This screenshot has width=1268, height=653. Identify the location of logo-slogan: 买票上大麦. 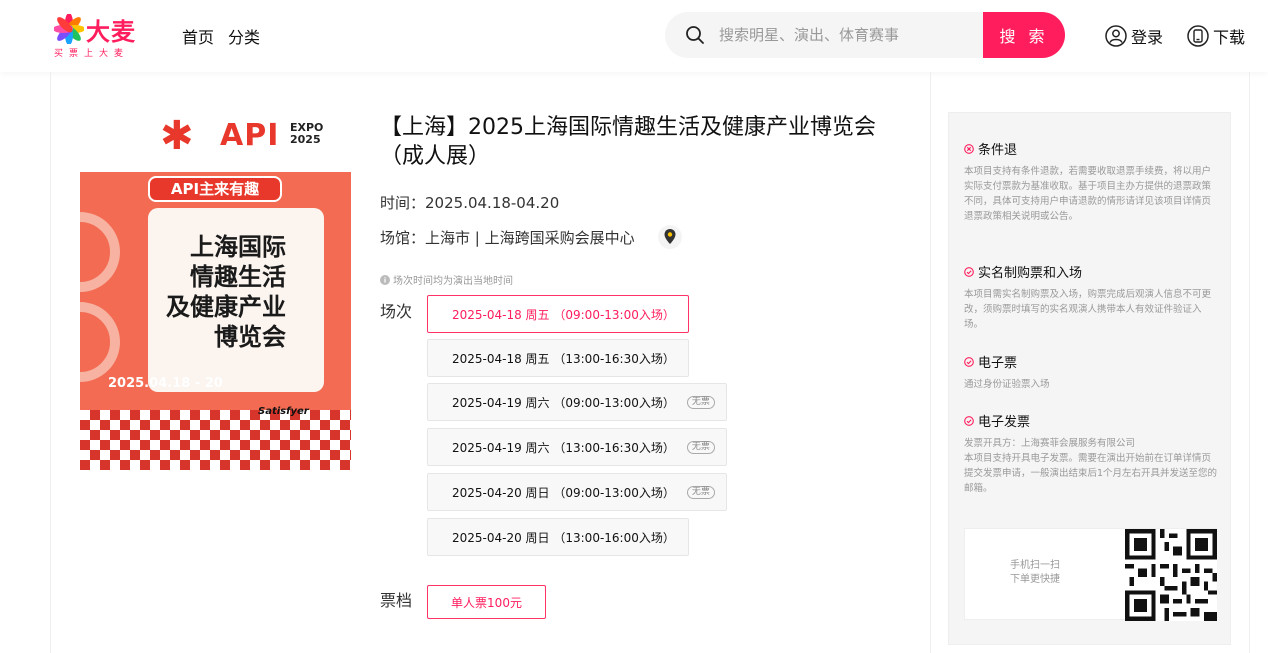
(92, 54).